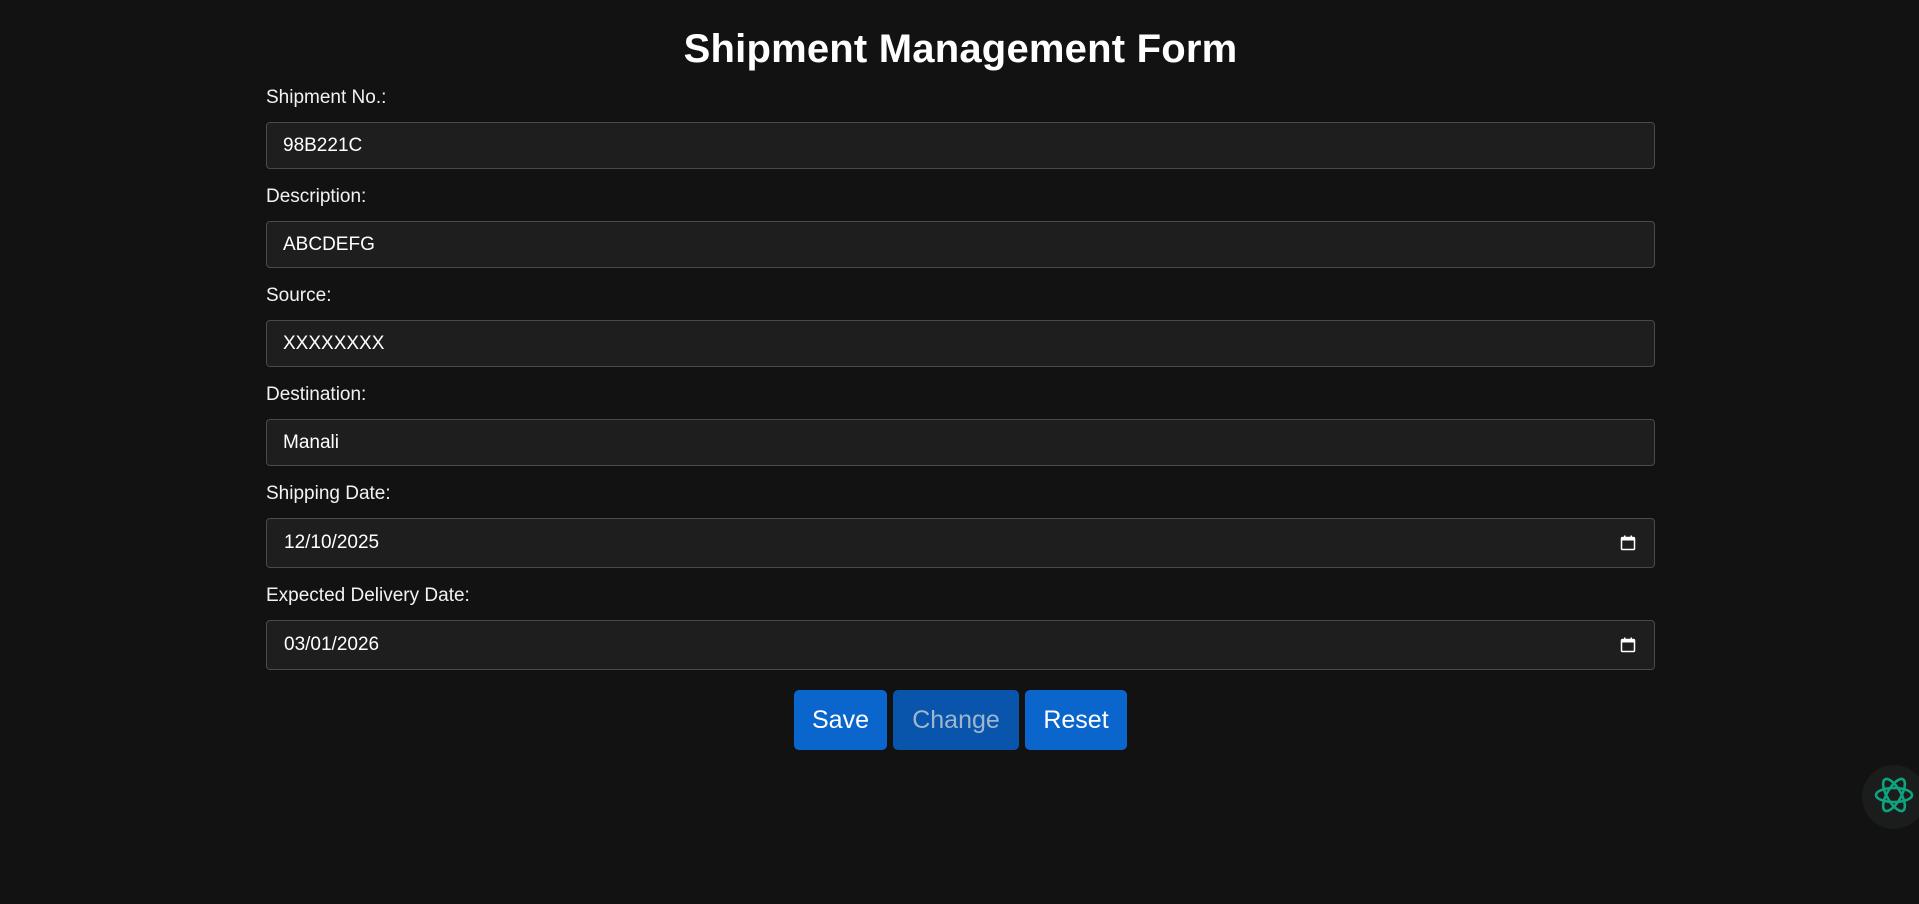 Image resolution: width=1919 pixels, height=904 pixels. I want to click on destination-field: Destination:, so click(960, 424).